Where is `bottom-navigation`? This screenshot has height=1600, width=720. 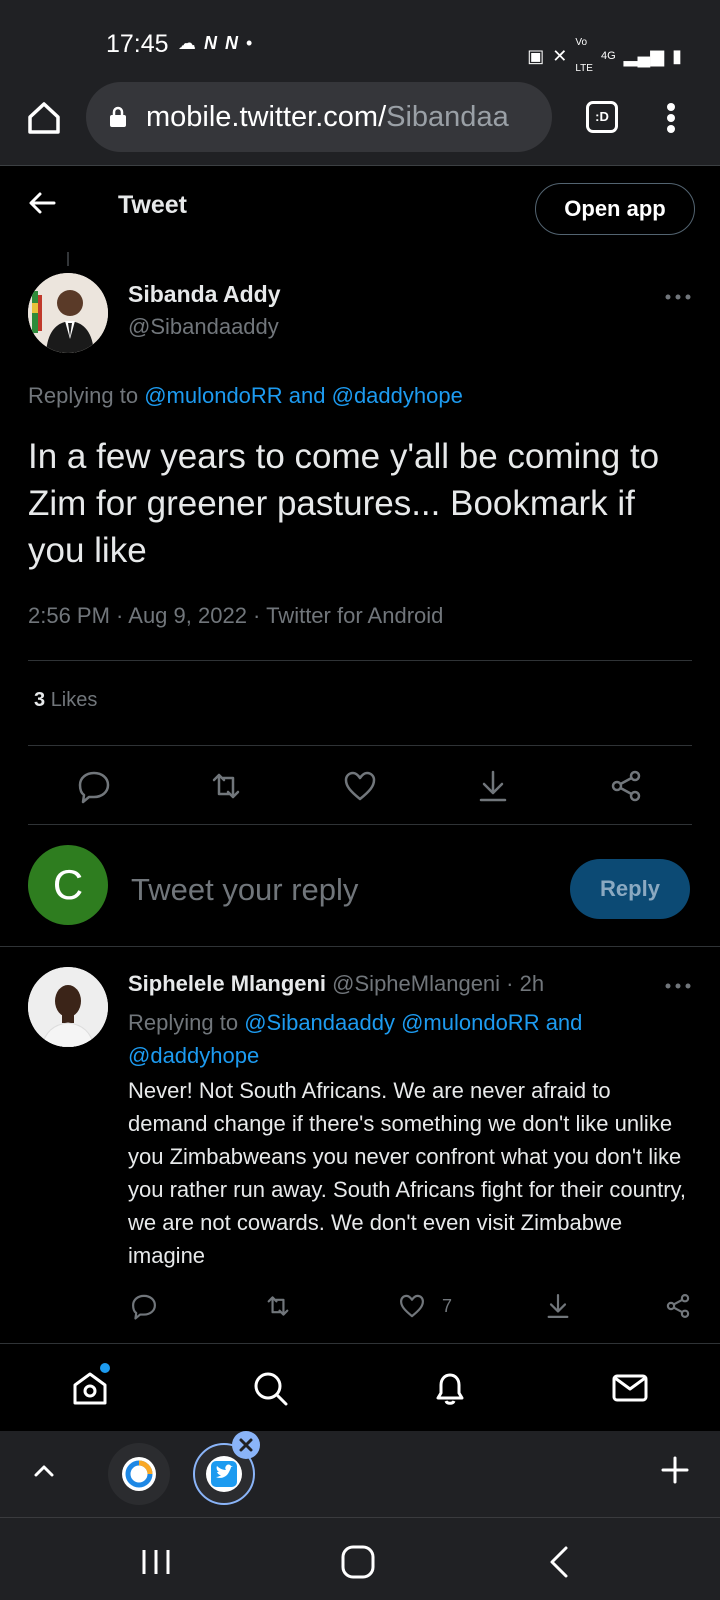
bottom-navigation is located at coordinates (360, 1388).